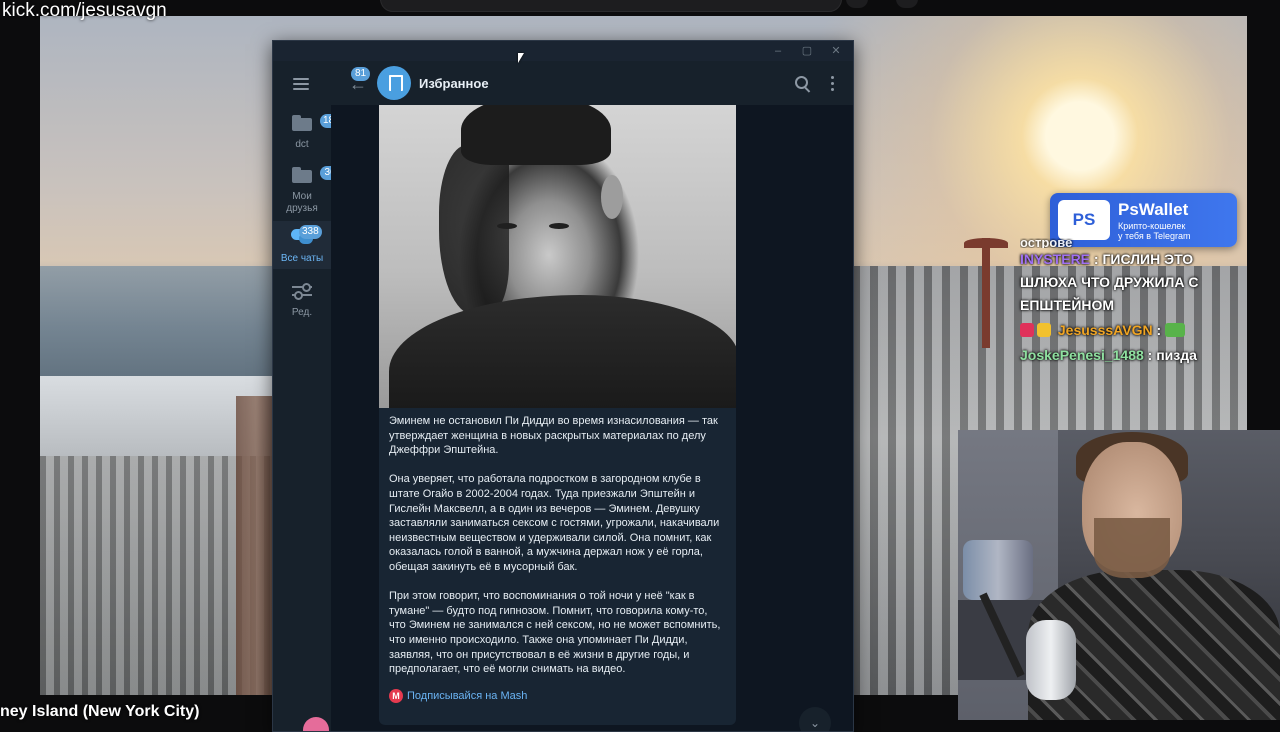  I want to click on unread-badge: 81, so click(361, 74).